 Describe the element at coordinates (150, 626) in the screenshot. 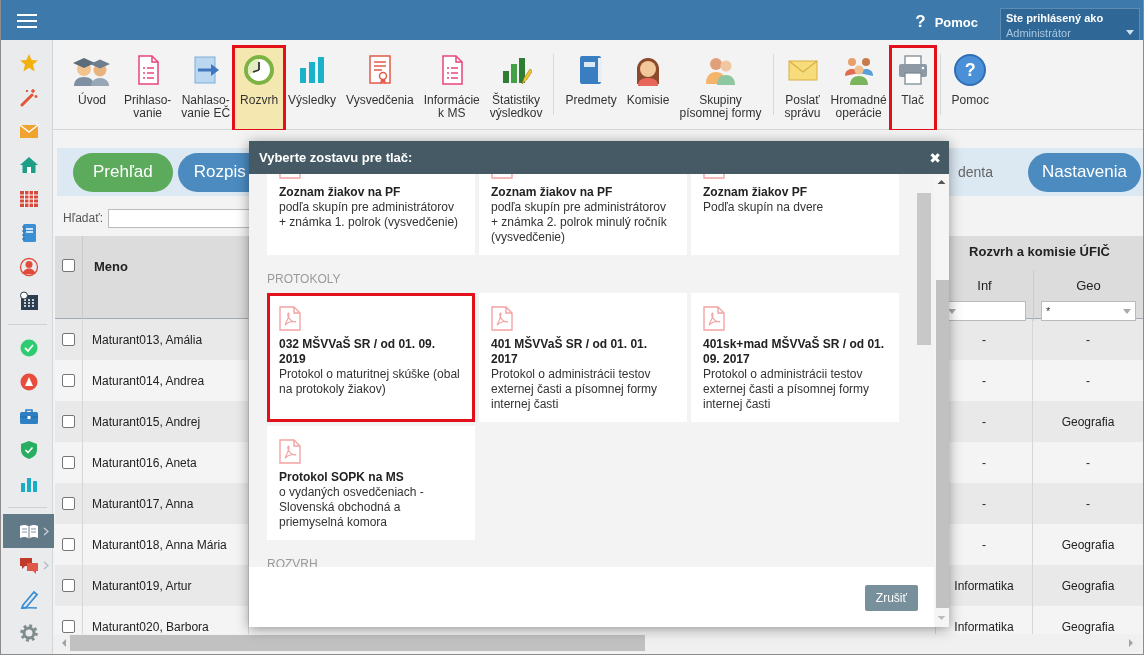

I see `table-cell: Maturant020, Barbora` at that location.